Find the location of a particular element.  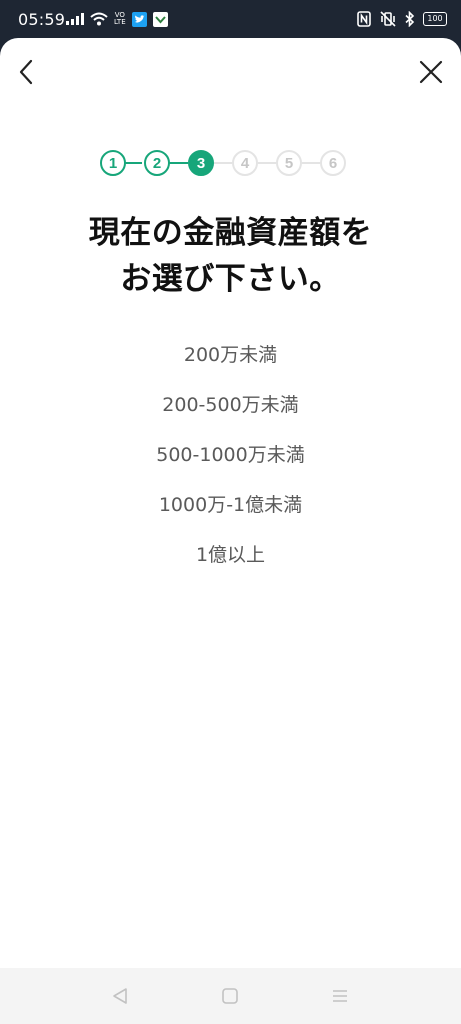

back-button is located at coordinates (26, 72).